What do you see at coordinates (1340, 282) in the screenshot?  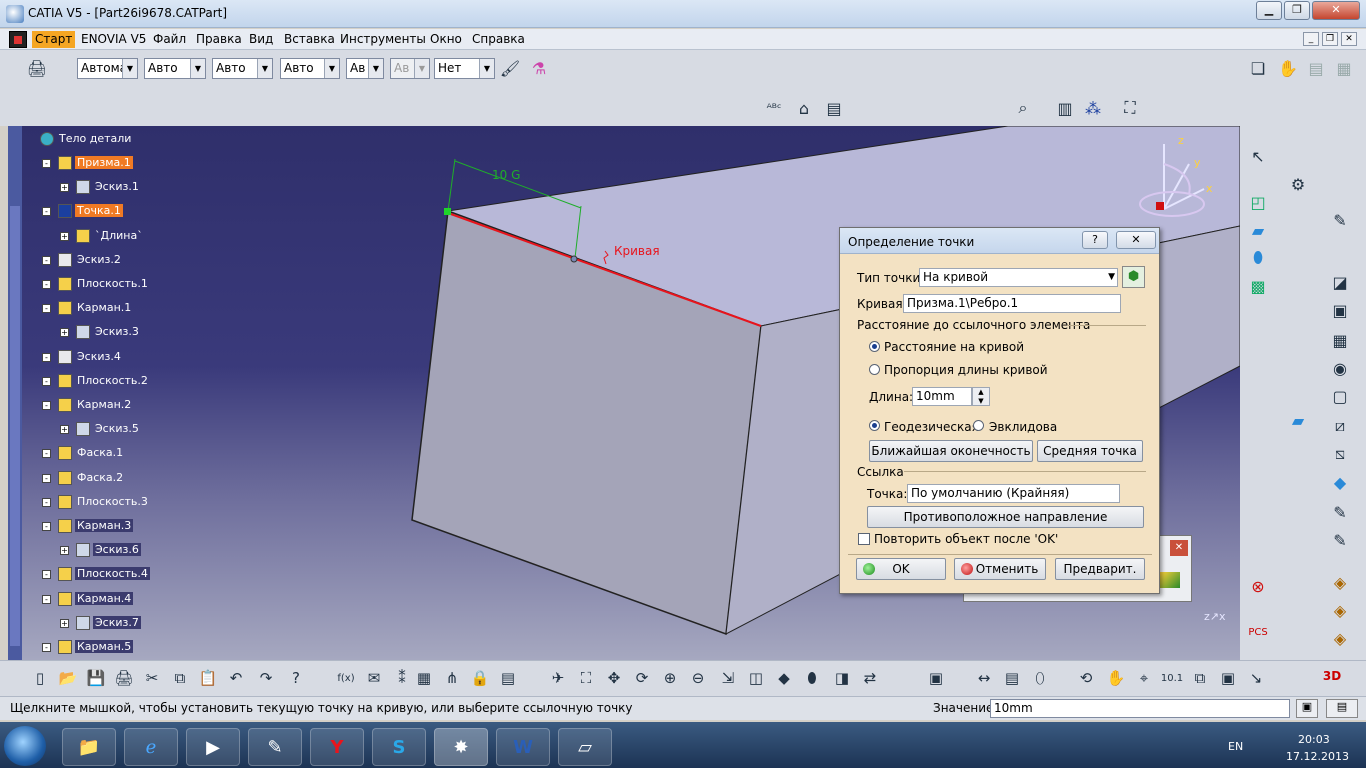 I see `pad-icon: ◪` at bounding box center [1340, 282].